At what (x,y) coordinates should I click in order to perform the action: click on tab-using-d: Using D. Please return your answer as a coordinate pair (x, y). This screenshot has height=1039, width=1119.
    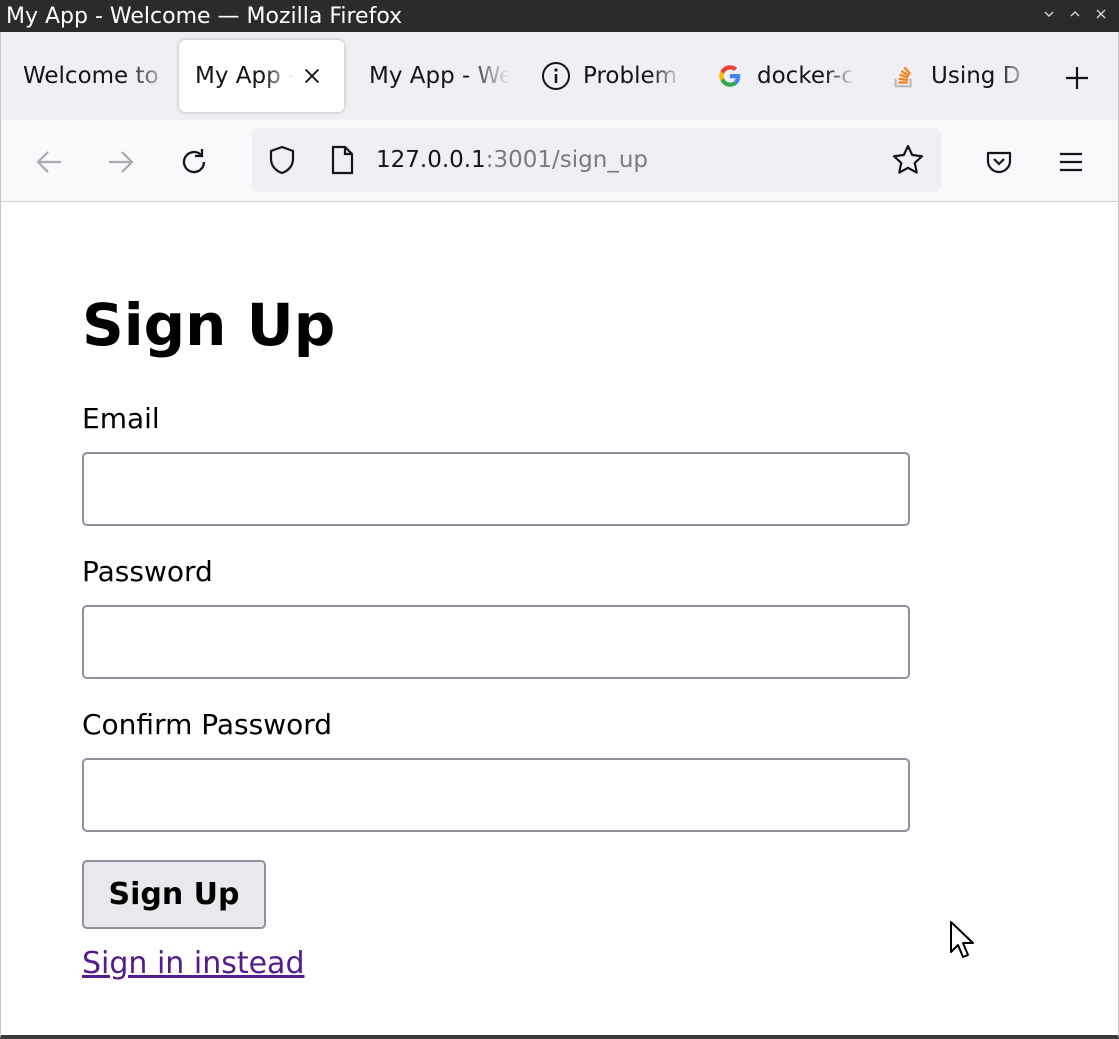
    Looking at the image, I should click on (949, 76).